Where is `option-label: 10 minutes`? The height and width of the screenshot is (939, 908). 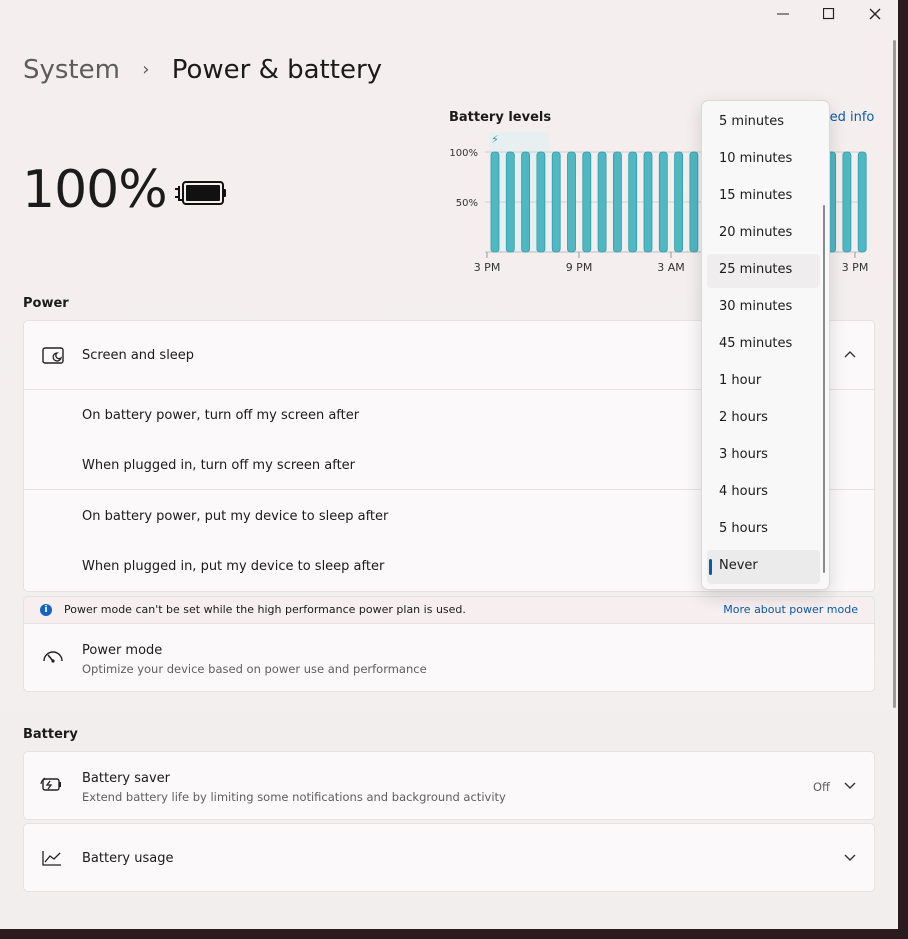
option-label: 10 minutes is located at coordinates (756, 158).